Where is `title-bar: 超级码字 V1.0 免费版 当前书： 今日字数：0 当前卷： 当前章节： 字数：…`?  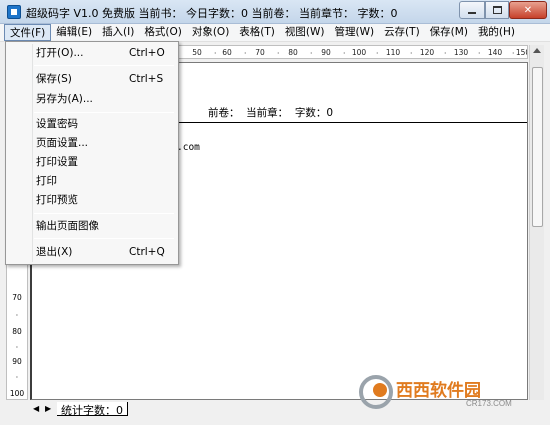 title-bar: 超级码字 V1.0 免费版 当前书： 今日字数：0 当前卷： 当前章节： 字数：… is located at coordinates (275, 12).